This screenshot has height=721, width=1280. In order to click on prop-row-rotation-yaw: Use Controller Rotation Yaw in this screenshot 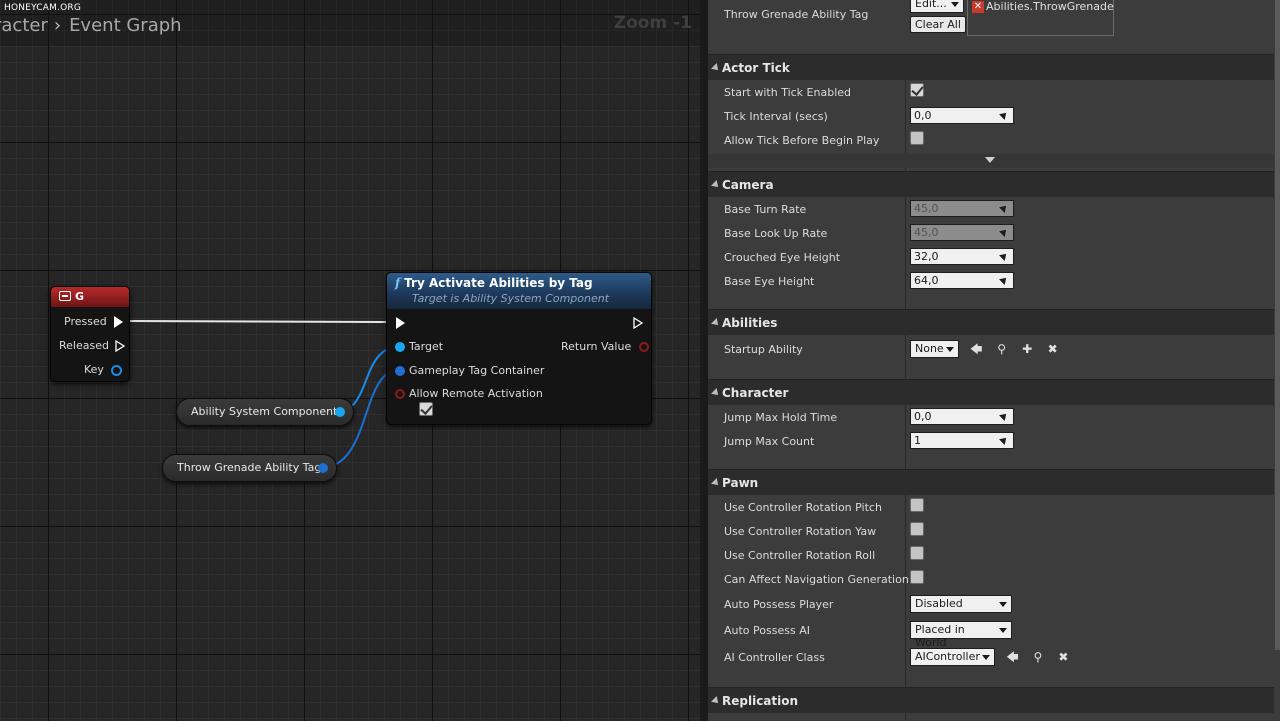, I will do `click(991, 532)`.